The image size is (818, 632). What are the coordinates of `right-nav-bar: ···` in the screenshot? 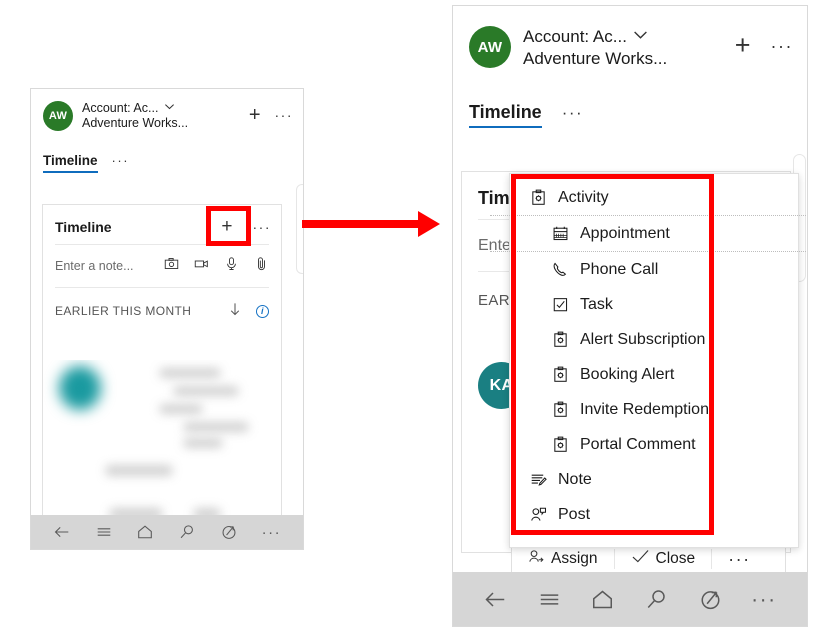 It's located at (630, 599).